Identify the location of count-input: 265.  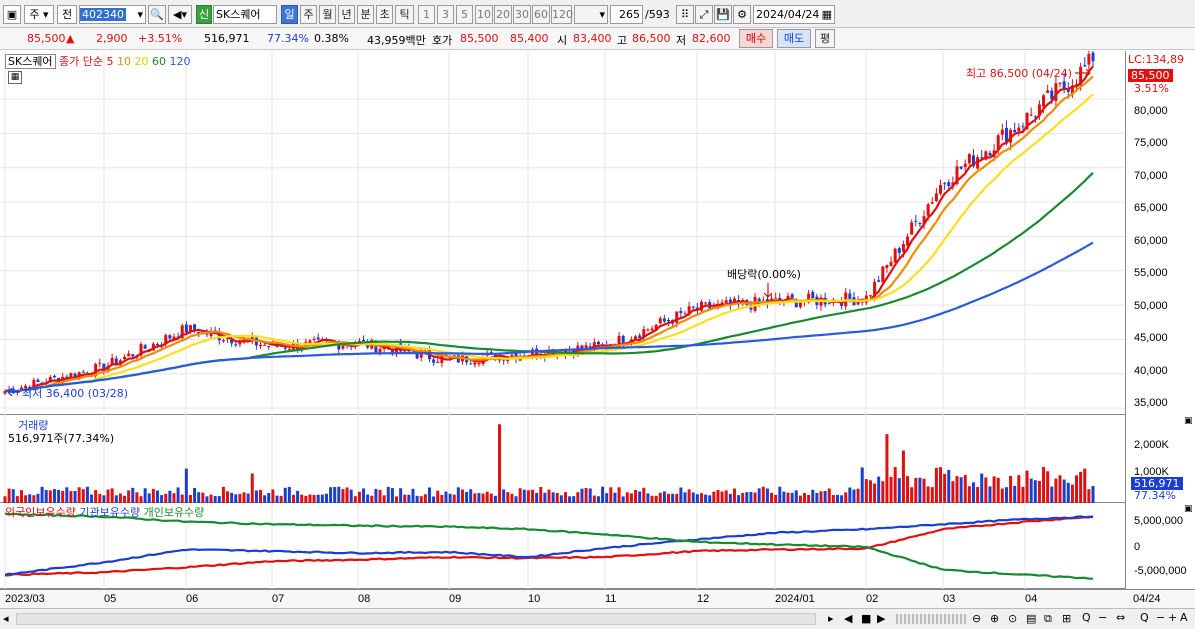
(626, 14).